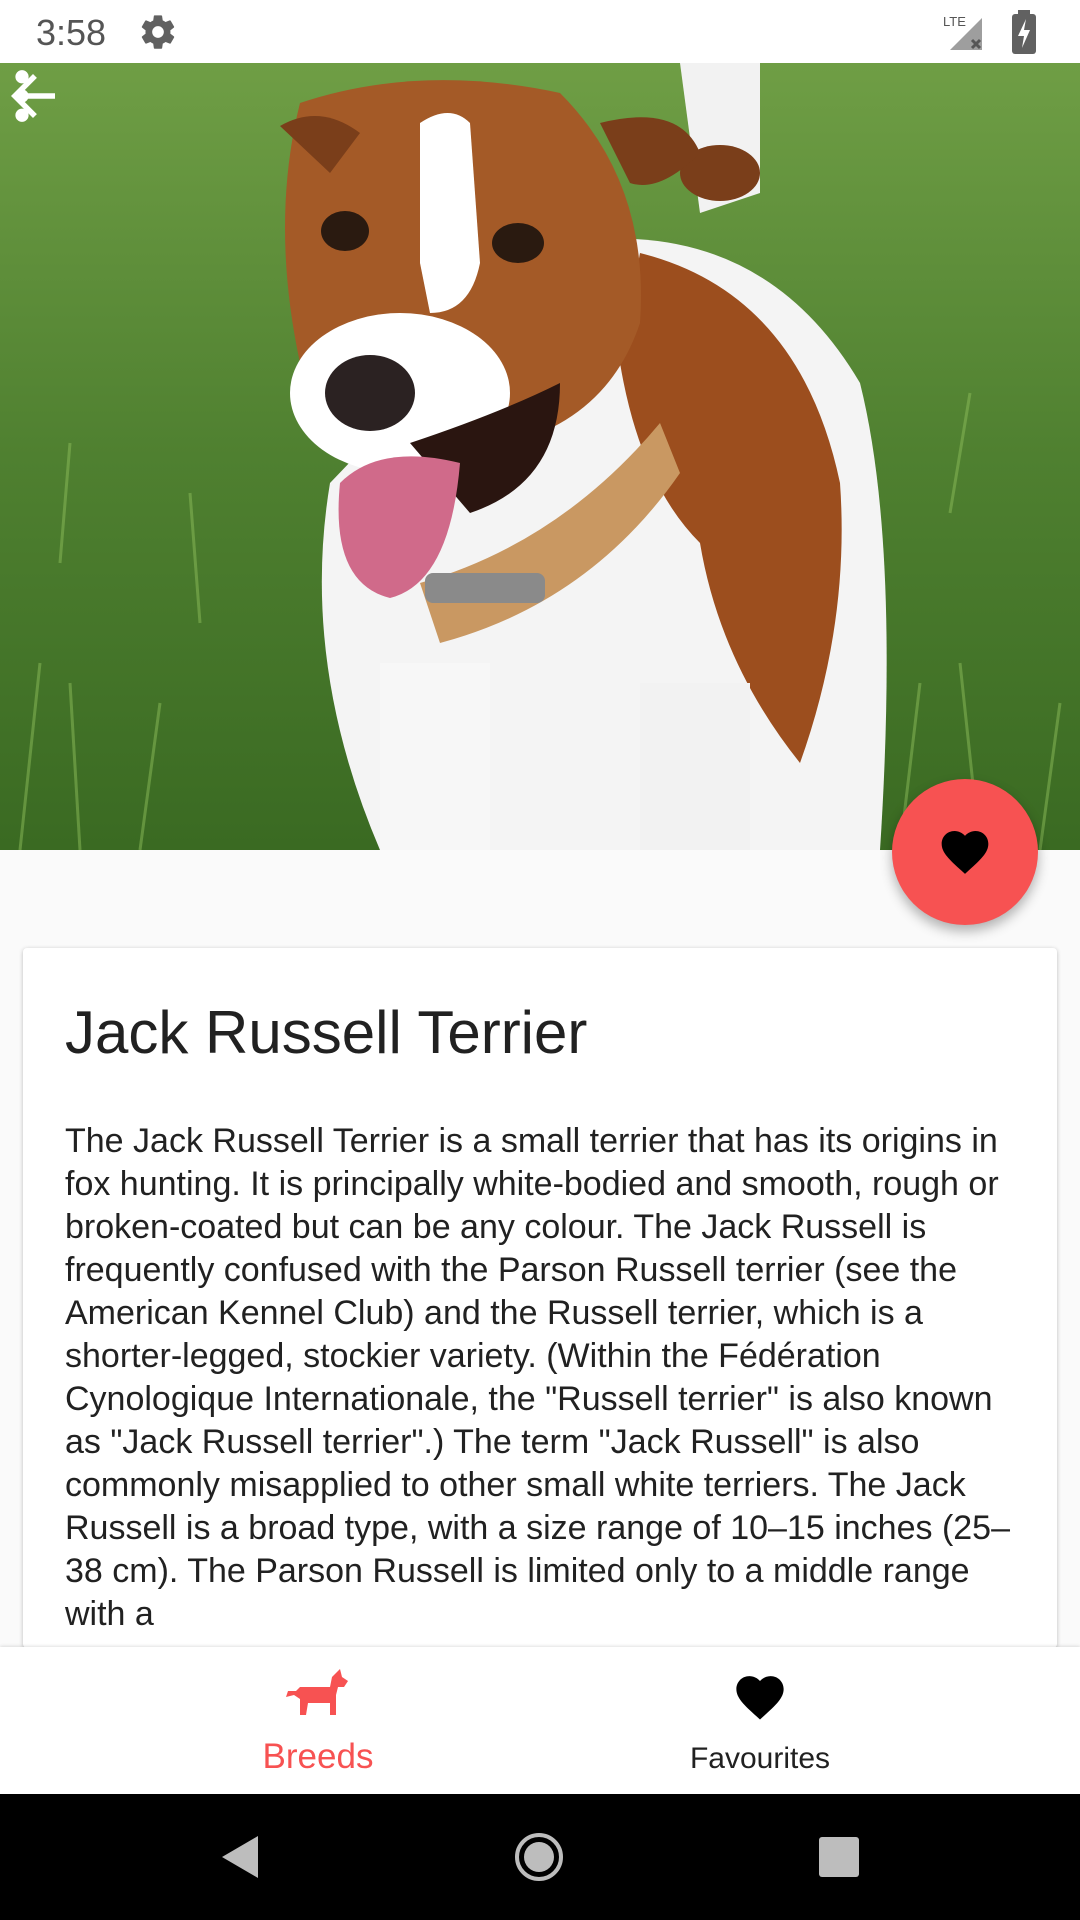 This screenshot has height=1920, width=1080. What do you see at coordinates (760, 1758) in the screenshot?
I see `nav-label-favourites: Favourites` at bounding box center [760, 1758].